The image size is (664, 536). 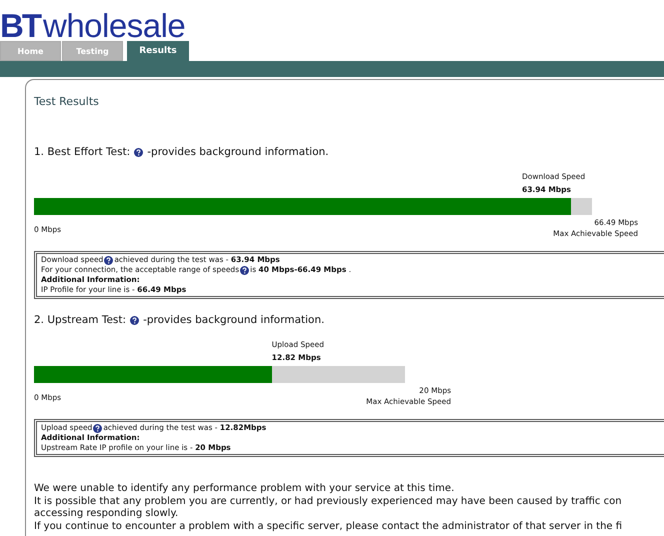 I want to click on panel-title: Test Results, so click(x=67, y=101).